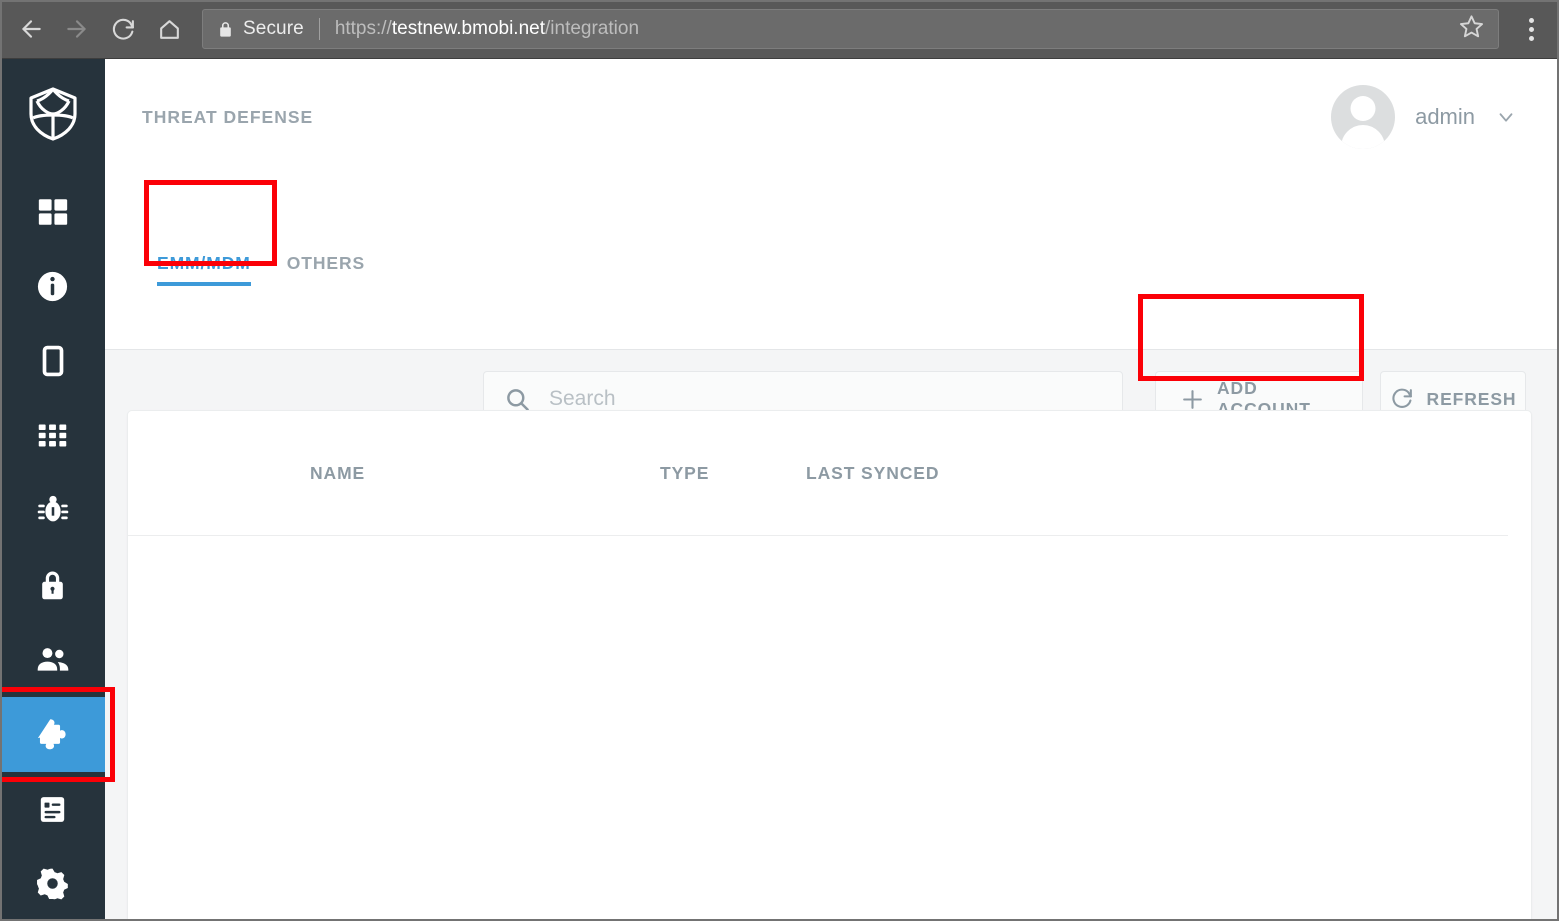 The width and height of the screenshot is (1559, 921). What do you see at coordinates (684, 473) in the screenshot?
I see `column-header-type: TYPE` at bounding box center [684, 473].